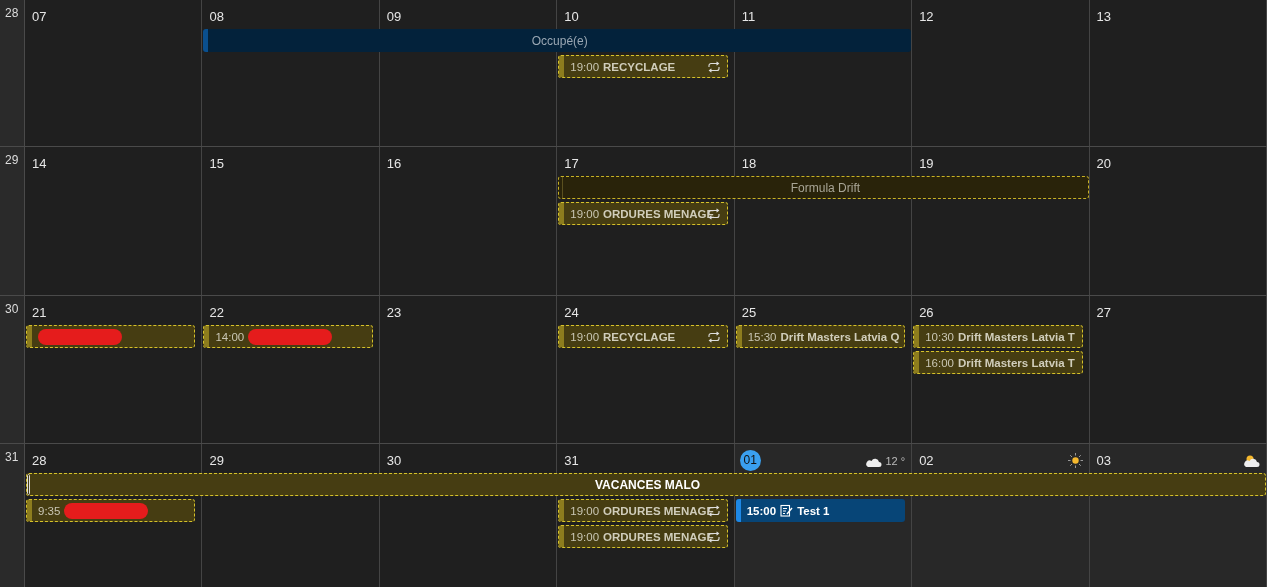 The width and height of the screenshot is (1267, 587). Describe the element at coordinates (926, 312) in the screenshot. I see `day-number: 26` at that location.